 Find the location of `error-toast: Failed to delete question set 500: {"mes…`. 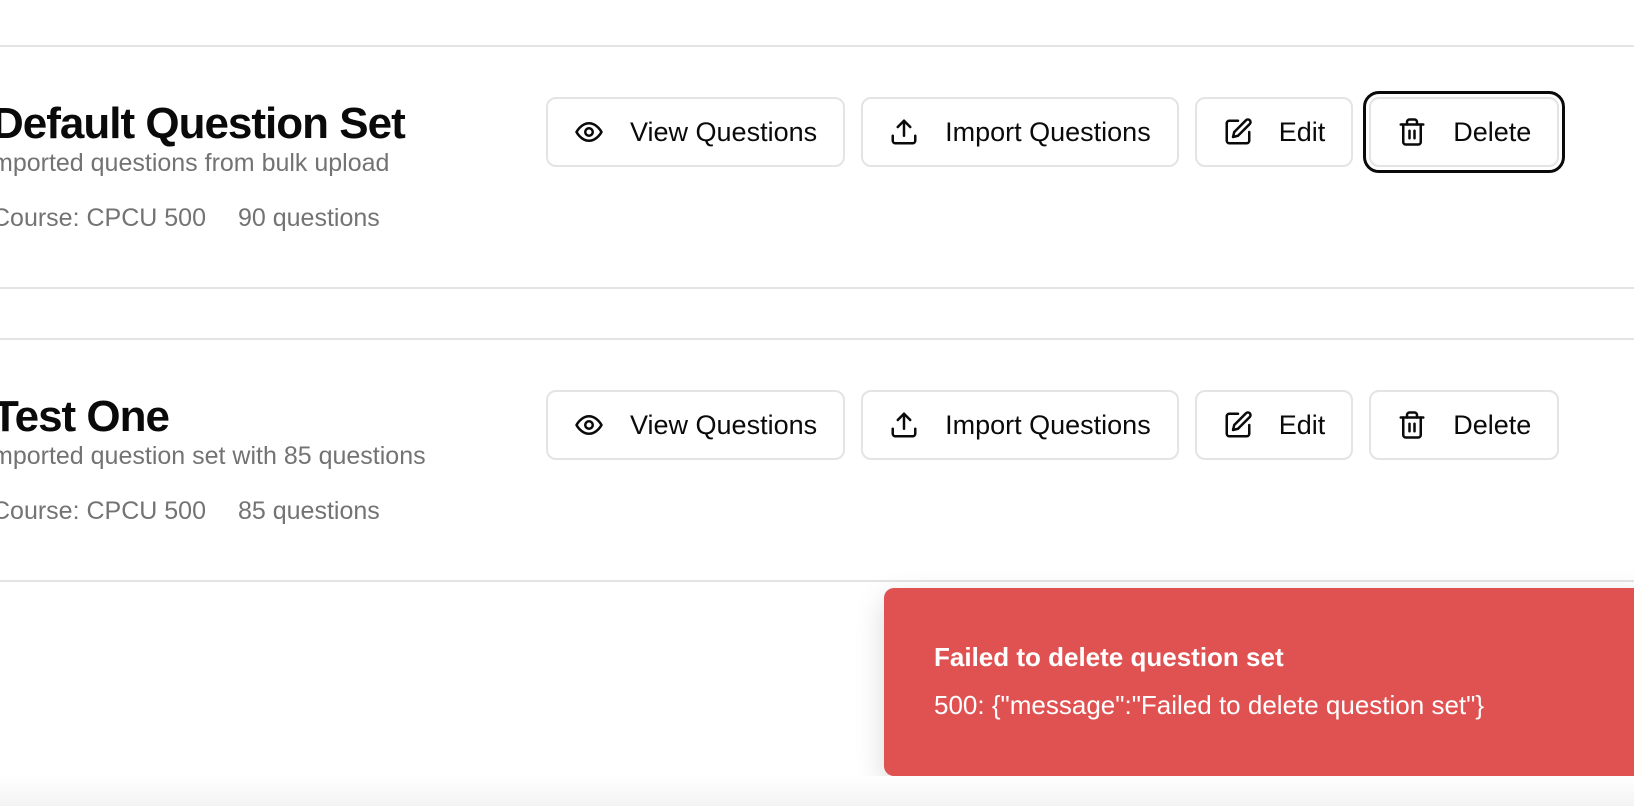

error-toast: Failed to delete question set 500: {"mes… is located at coordinates (1259, 682).